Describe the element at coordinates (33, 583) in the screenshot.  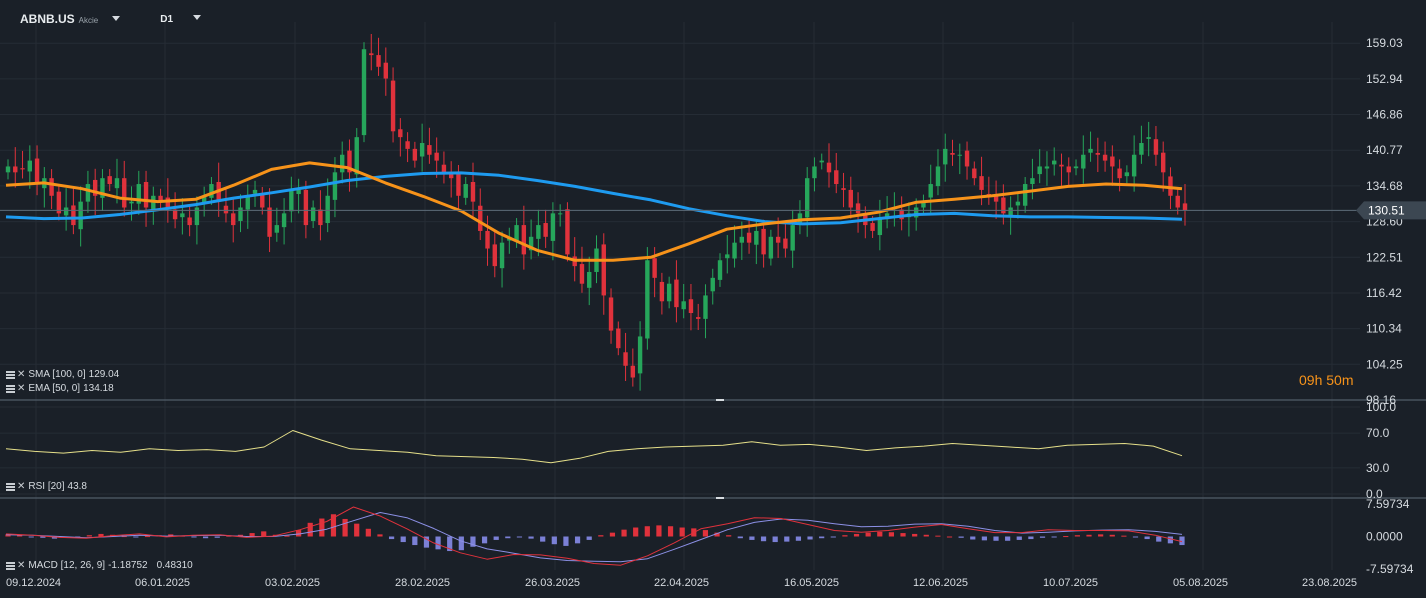
I see `x-tick-label: 09.12.2024` at that location.